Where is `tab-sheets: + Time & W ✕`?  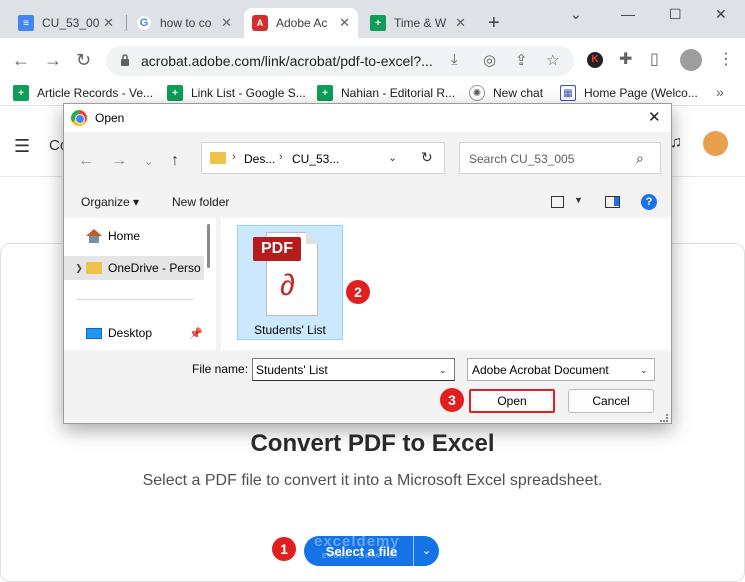 tab-sheets: + Time & W ✕ is located at coordinates (418, 23).